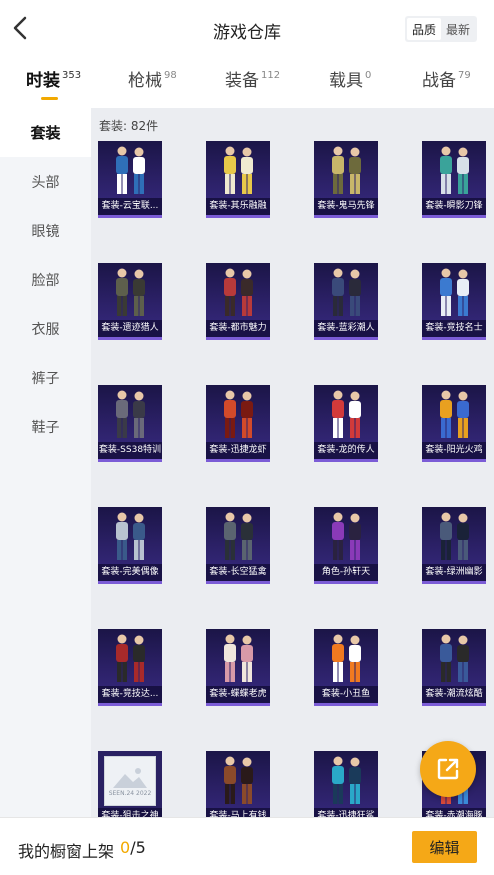 The width and height of the screenshot is (494, 875). Describe the element at coordinates (454, 572) in the screenshot. I see `outfit-card-label: 套装-绿洲幽影` at that location.